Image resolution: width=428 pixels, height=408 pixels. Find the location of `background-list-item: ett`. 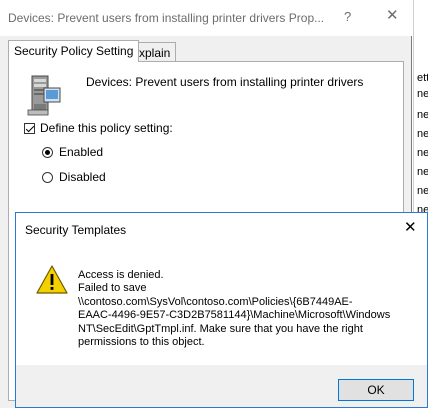

background-list-item: ett is located at coordinates (422, 78).